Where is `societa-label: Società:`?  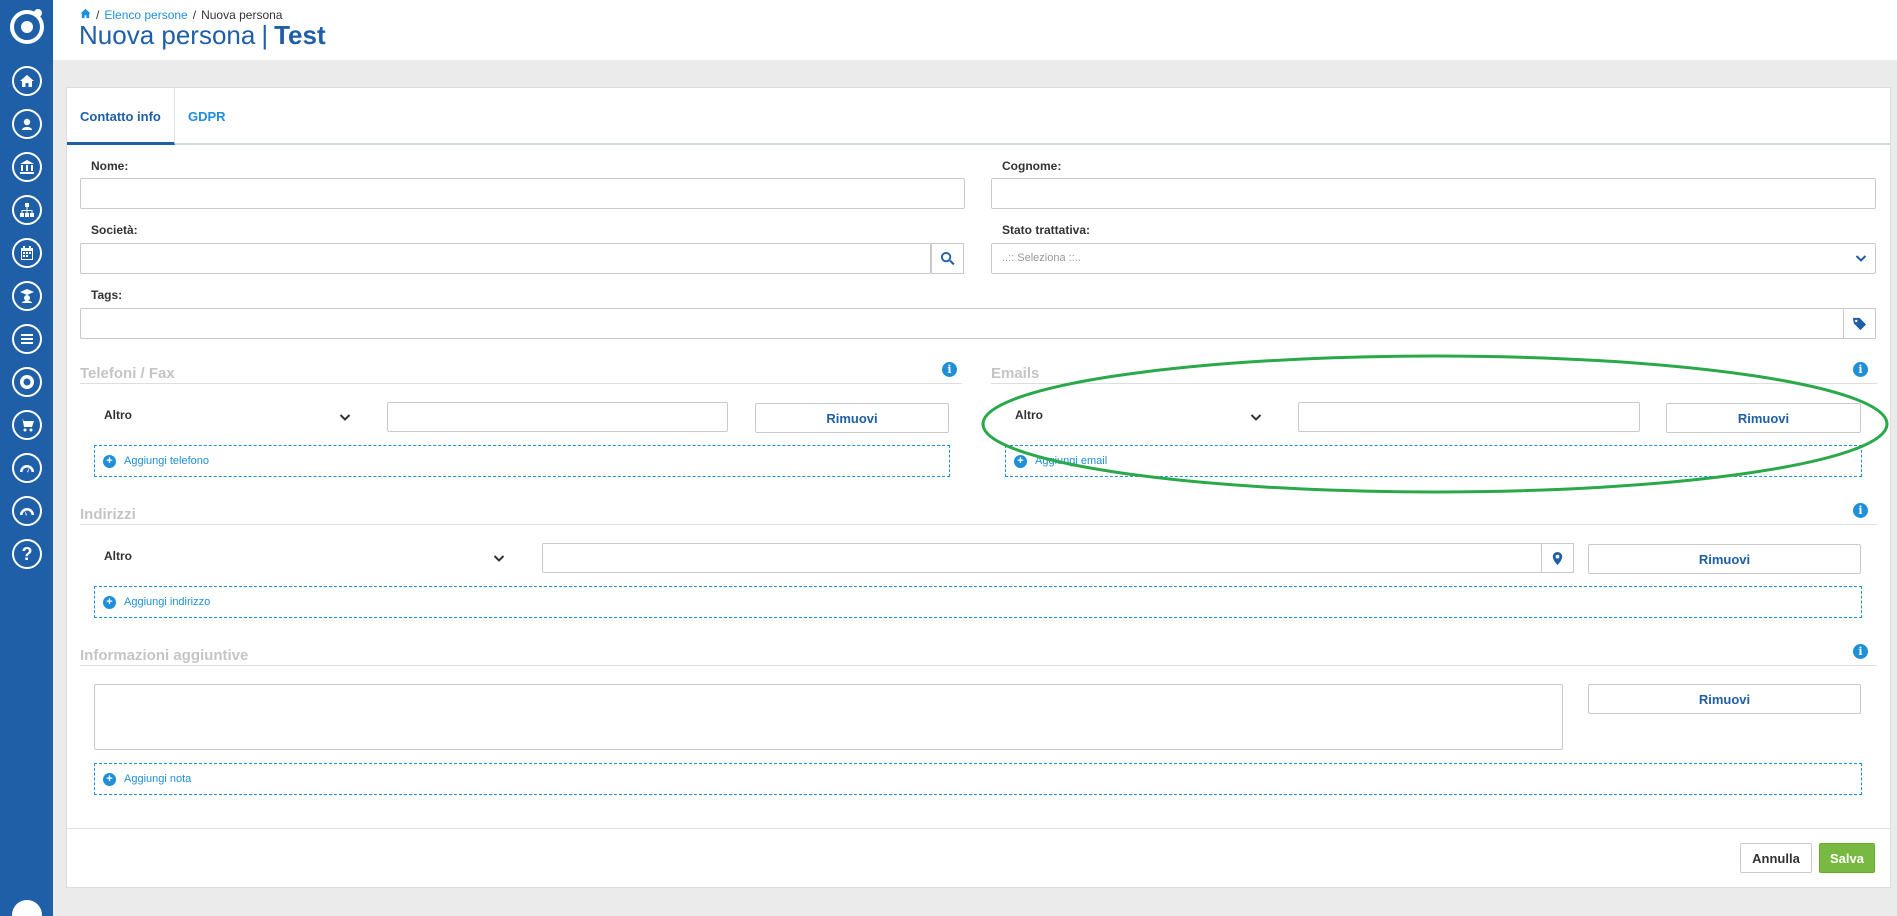 societa-label: Società: is located at coordinates (114, 230).